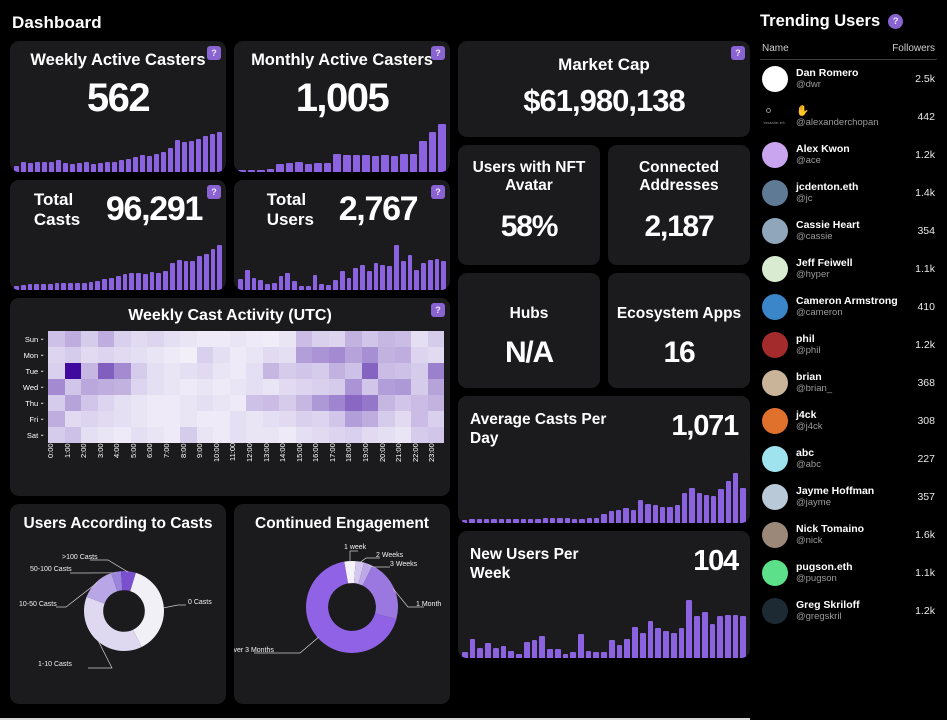  What do you see at coordinates (214, 53) in the screenshot?
I see `help-icon: ?` at bounding box center [214, 53].